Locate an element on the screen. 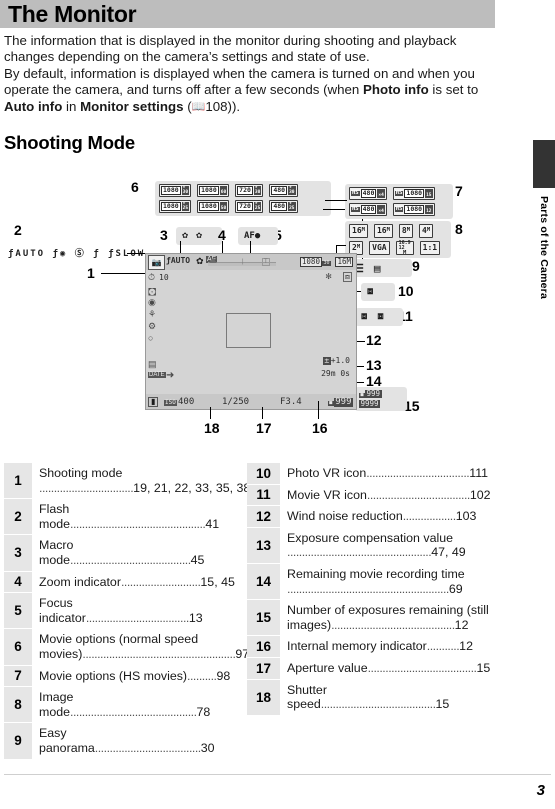 The width and height of the screenshot is (555, 809). callout-18: 18 is located at coordinates (212, 428).